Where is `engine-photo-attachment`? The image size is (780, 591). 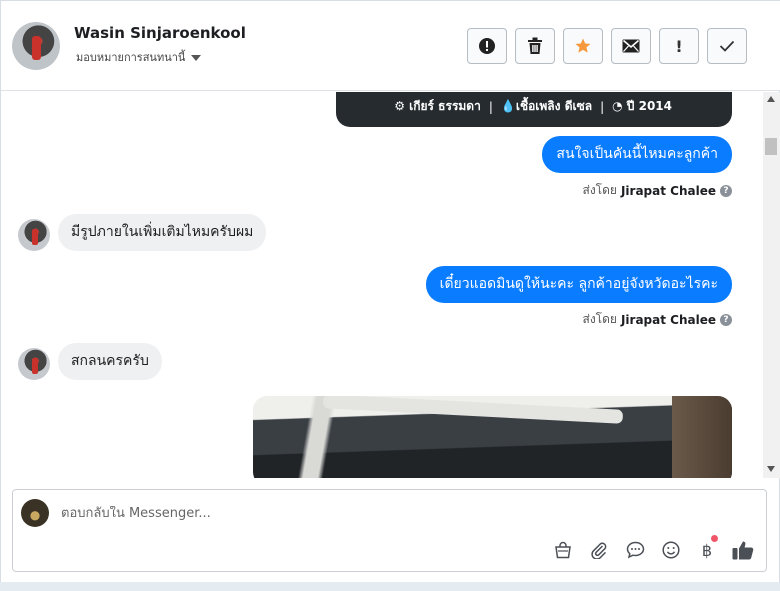 engine-photo-attachment is located at coordinates (492, 437).